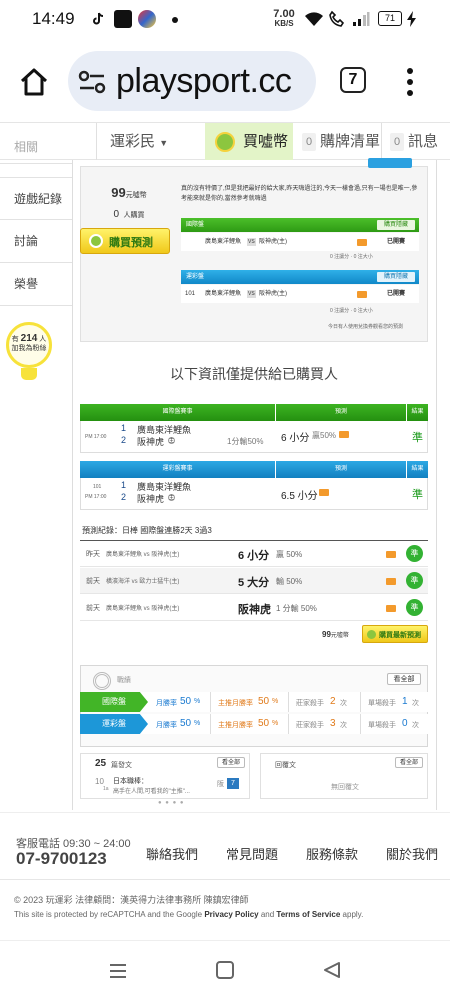  I want to click on game-notification-icon, so click(147, 19).